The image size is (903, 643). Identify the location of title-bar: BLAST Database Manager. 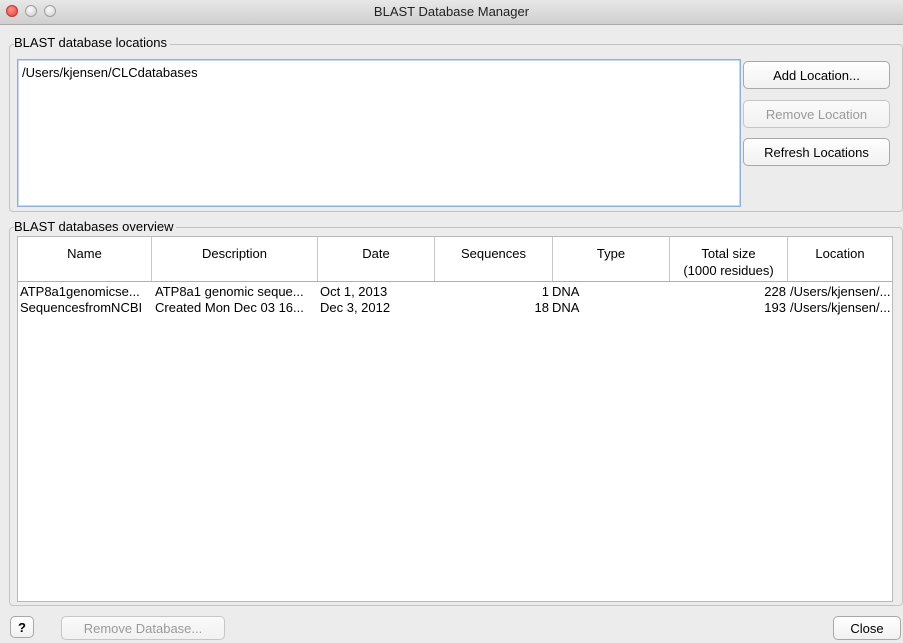
(451, 12).